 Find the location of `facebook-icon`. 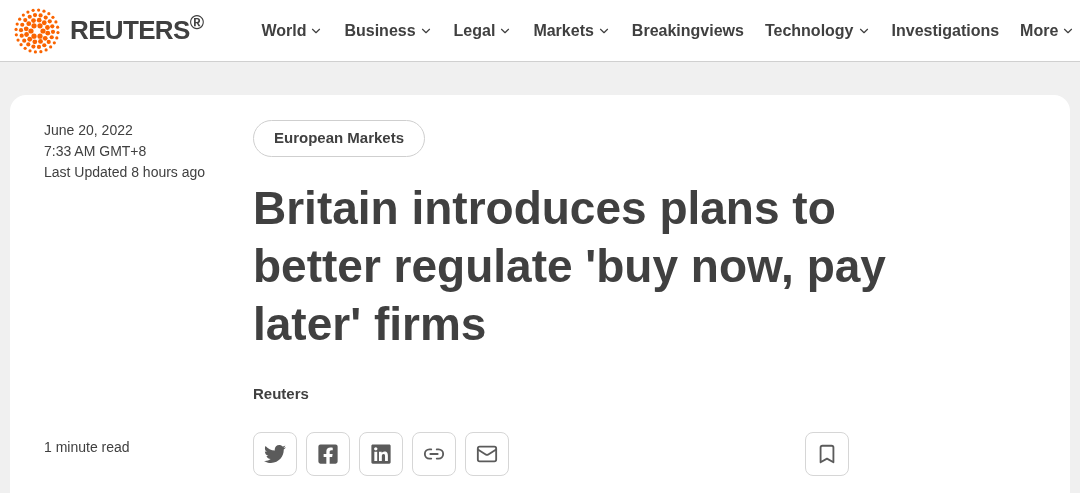

facebook-icon is located at coordinates (328, 454).